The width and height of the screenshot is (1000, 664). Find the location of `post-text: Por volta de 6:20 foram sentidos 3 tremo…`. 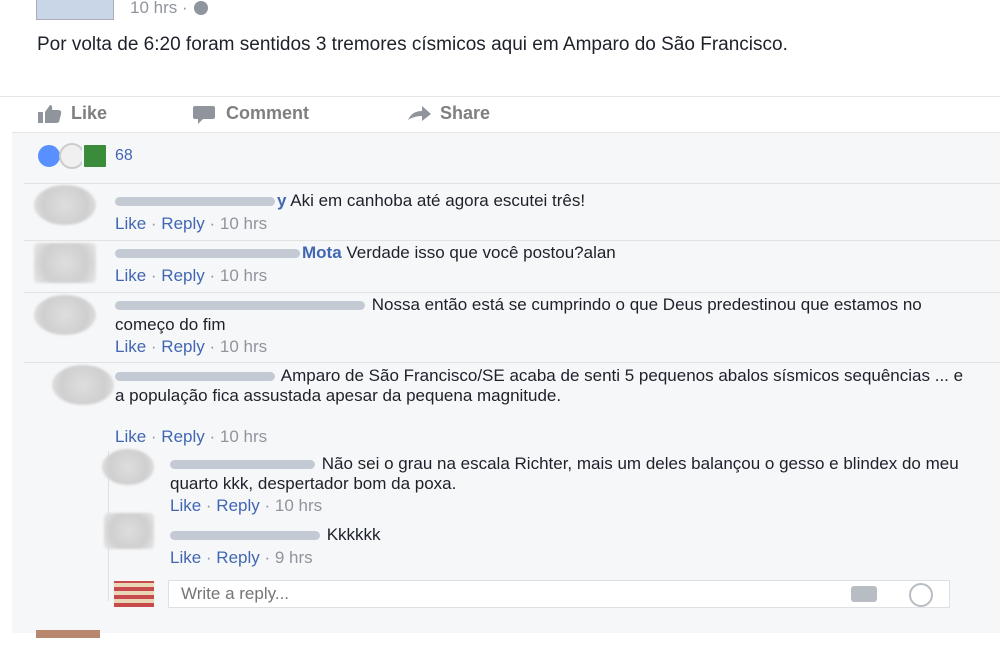

post-text: Por volta de 6:20 foram sentidos 3 tremo… is located at coordinates (412, 44).